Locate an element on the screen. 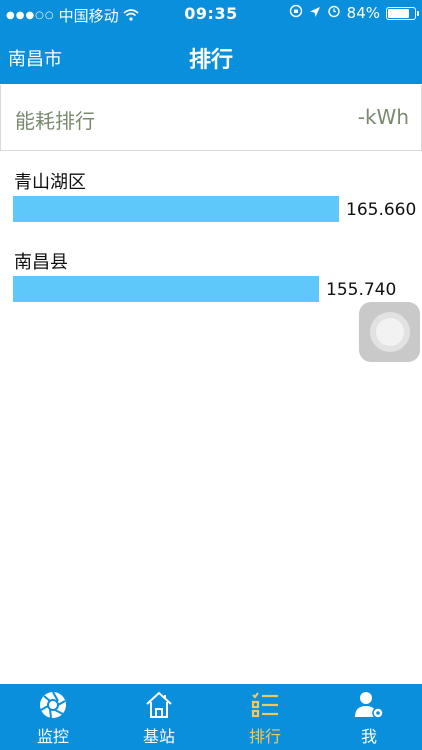  tab-station: 基站 is located at coordinates (159, 717).